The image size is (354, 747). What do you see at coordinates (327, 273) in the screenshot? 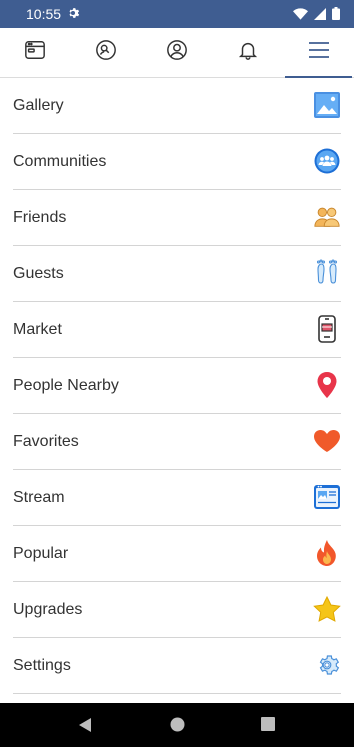
I see `footprints-icon` at bounding box center [327, 273].